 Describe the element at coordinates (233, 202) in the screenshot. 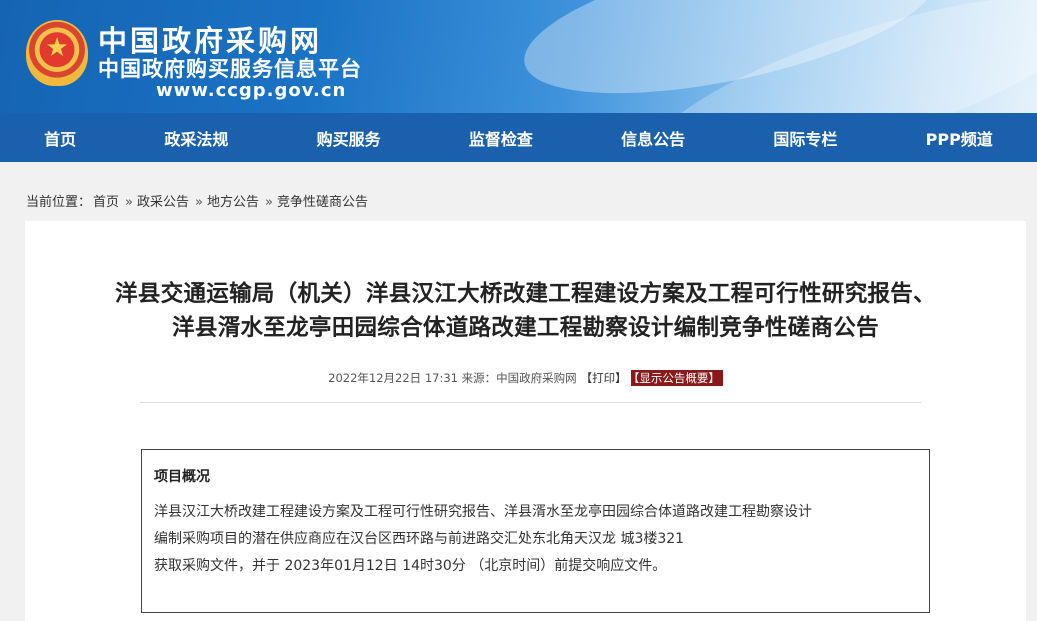

I see `breadcrumb-local-notices-link: 地方公告` at that location.